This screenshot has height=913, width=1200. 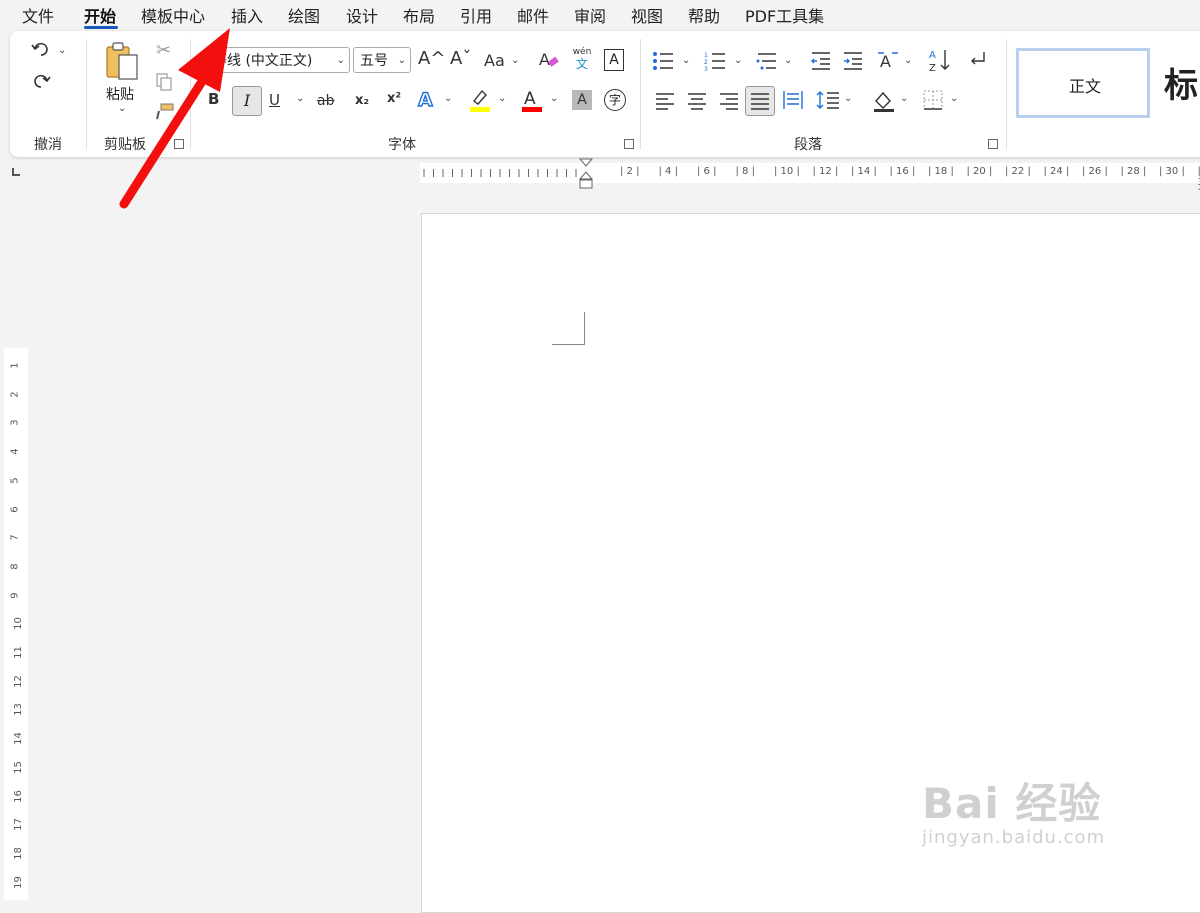 I want to click on ruler-margin-area, so click(x=16, y=284).